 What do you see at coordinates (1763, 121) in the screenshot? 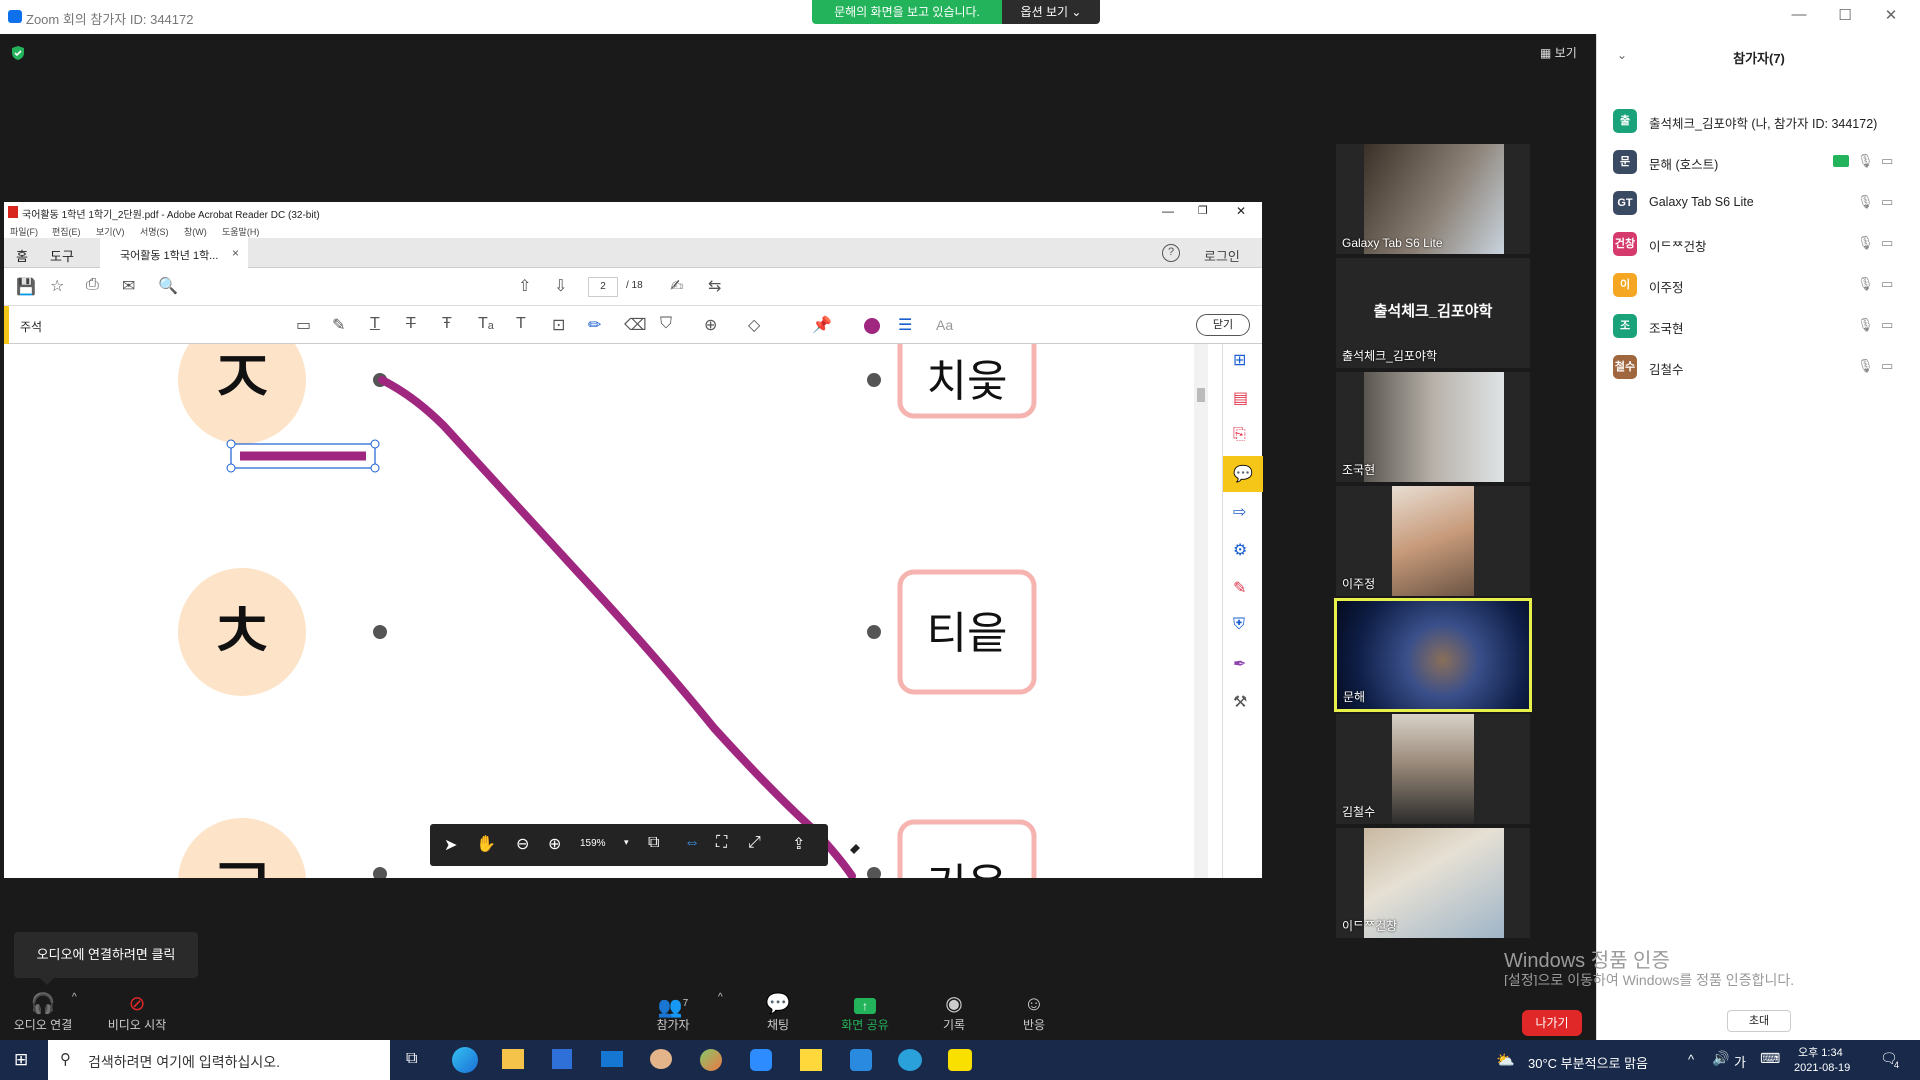
I see `participant-row: 출 출석체크_김포야학 (나, 참가자 ID: 344172)` at bounding box center [1763, 121].